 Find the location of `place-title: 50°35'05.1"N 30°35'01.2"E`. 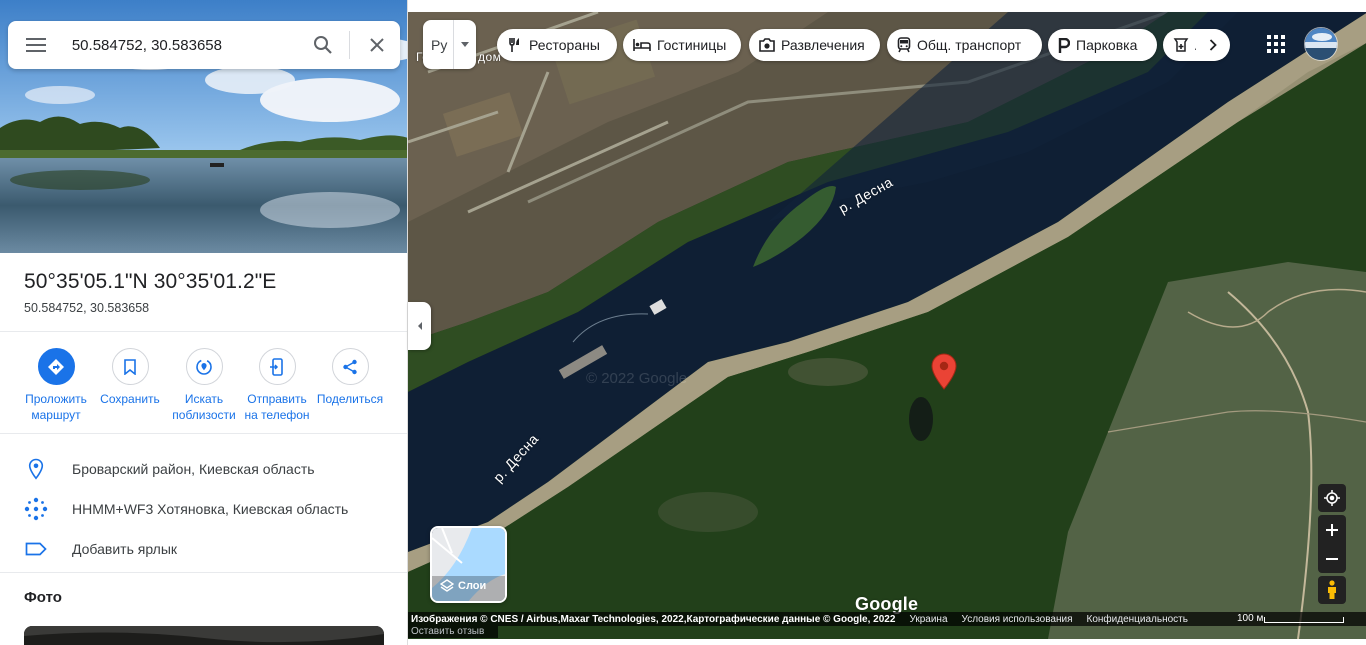

place-title: 50°35'05.1"N 30°35'01.2"E is located at coordinates (150, 281).